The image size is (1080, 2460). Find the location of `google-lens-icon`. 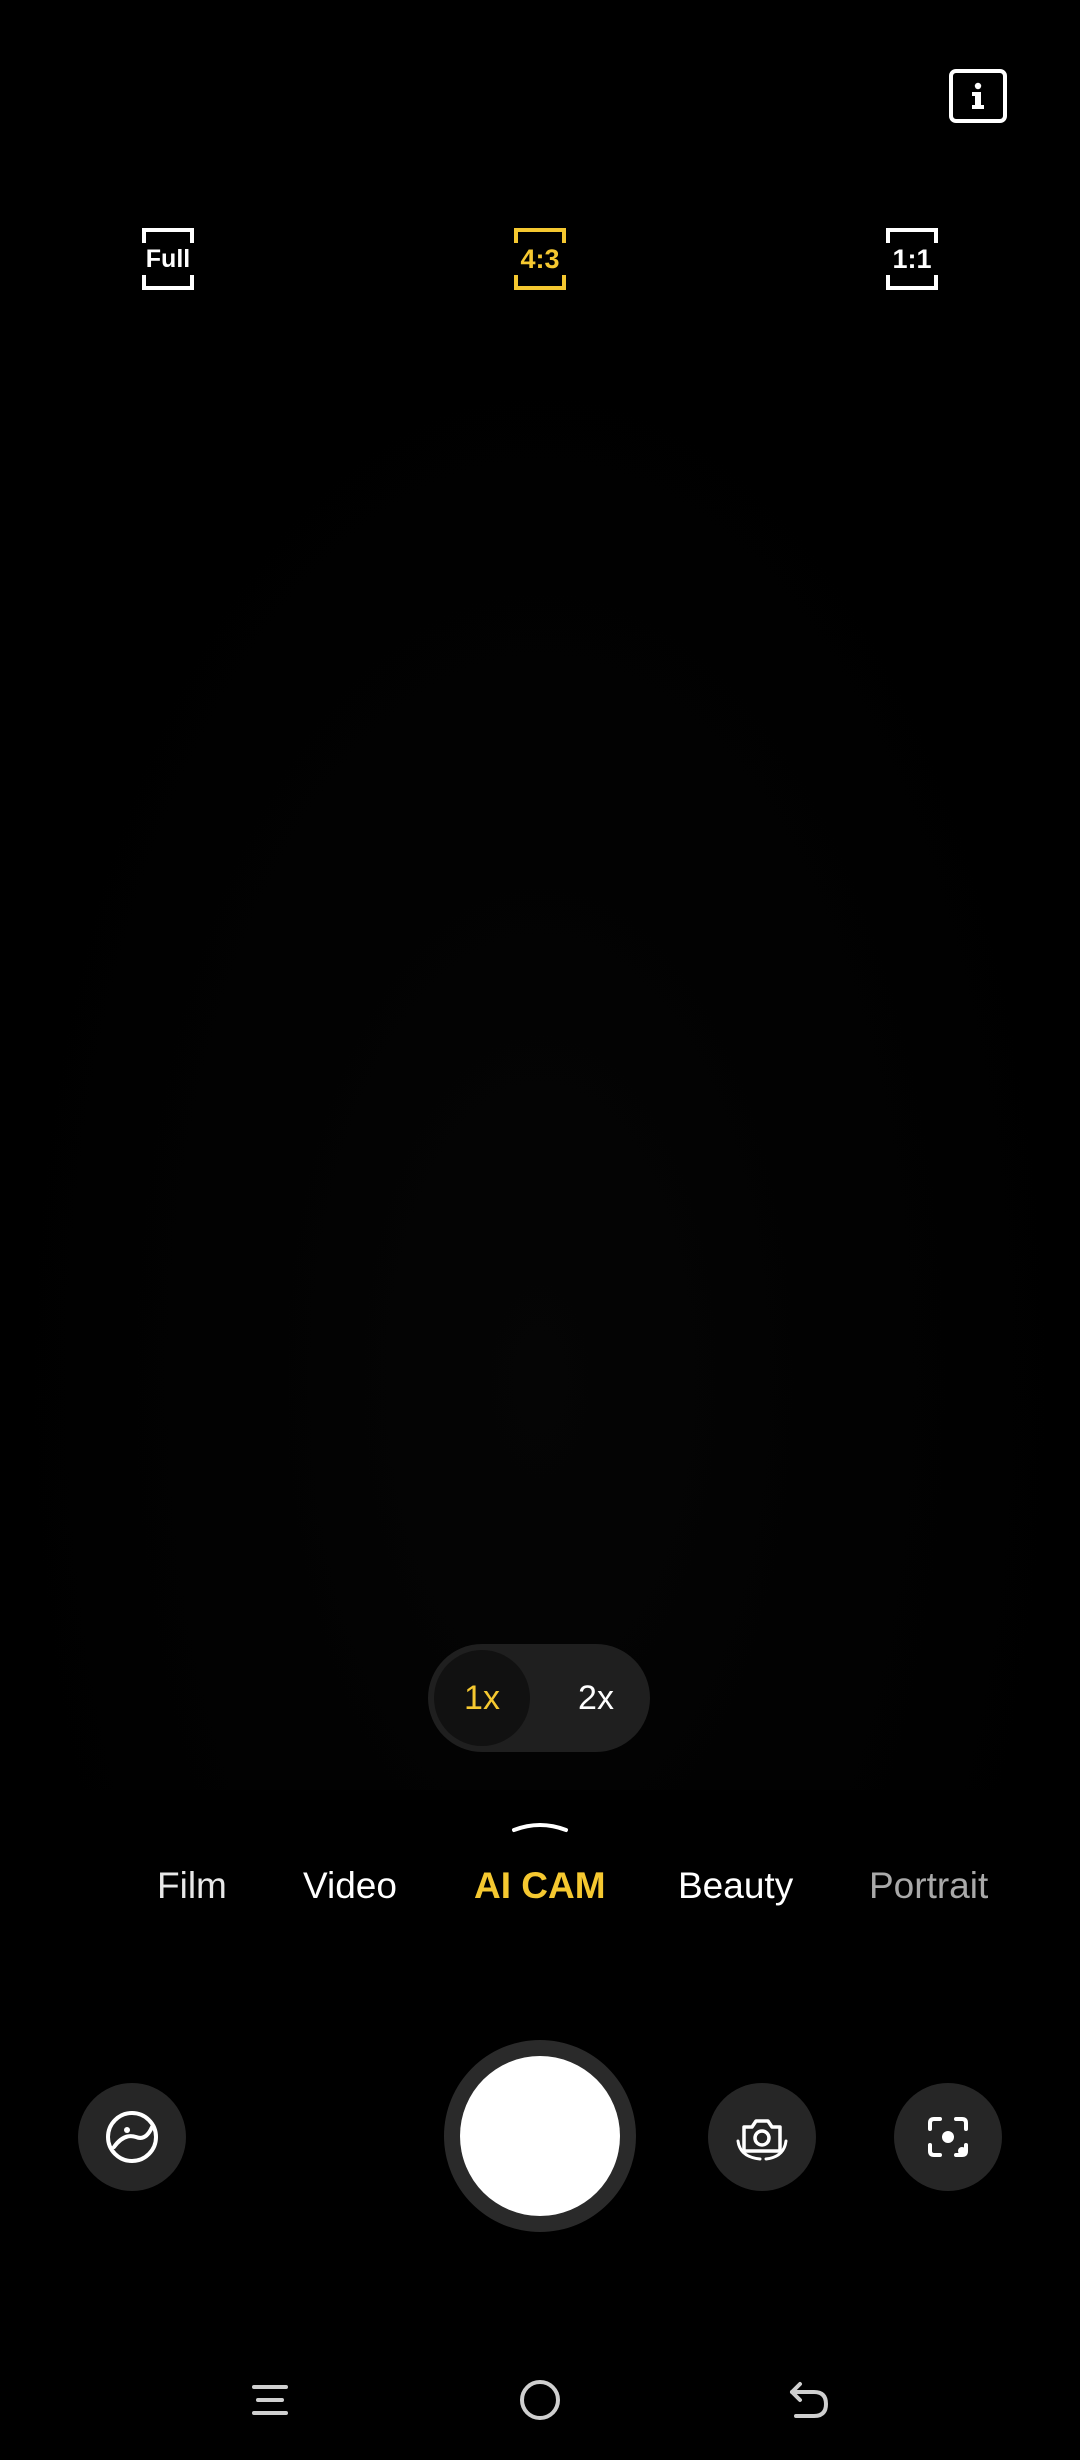

google-lens-icon is located at coordinates (948, 2137).